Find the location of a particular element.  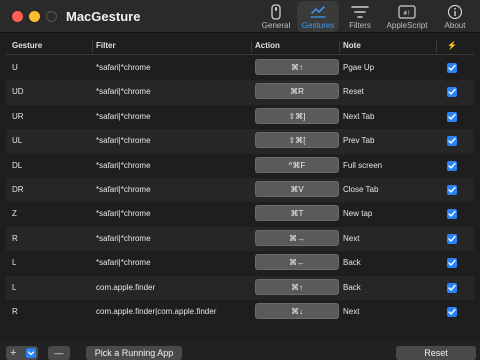

tab-about-label: About is located at coordinates (455, 25).